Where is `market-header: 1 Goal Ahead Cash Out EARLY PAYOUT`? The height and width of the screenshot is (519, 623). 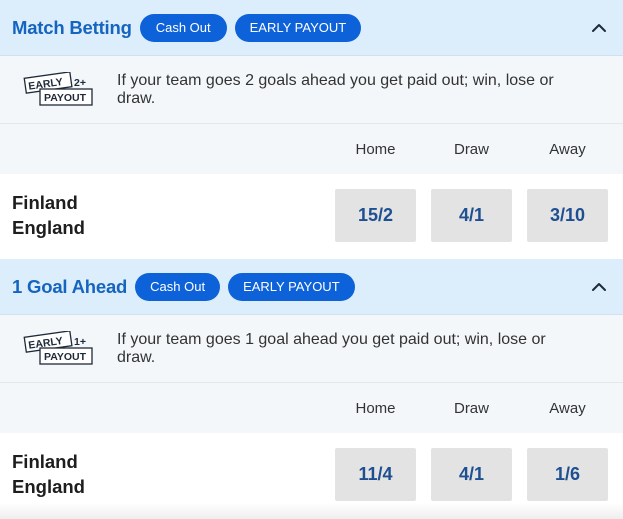 market-header: 1 Goal Ahead Cash Out EARLY PAYOUT is located at coordinates (311, 287).